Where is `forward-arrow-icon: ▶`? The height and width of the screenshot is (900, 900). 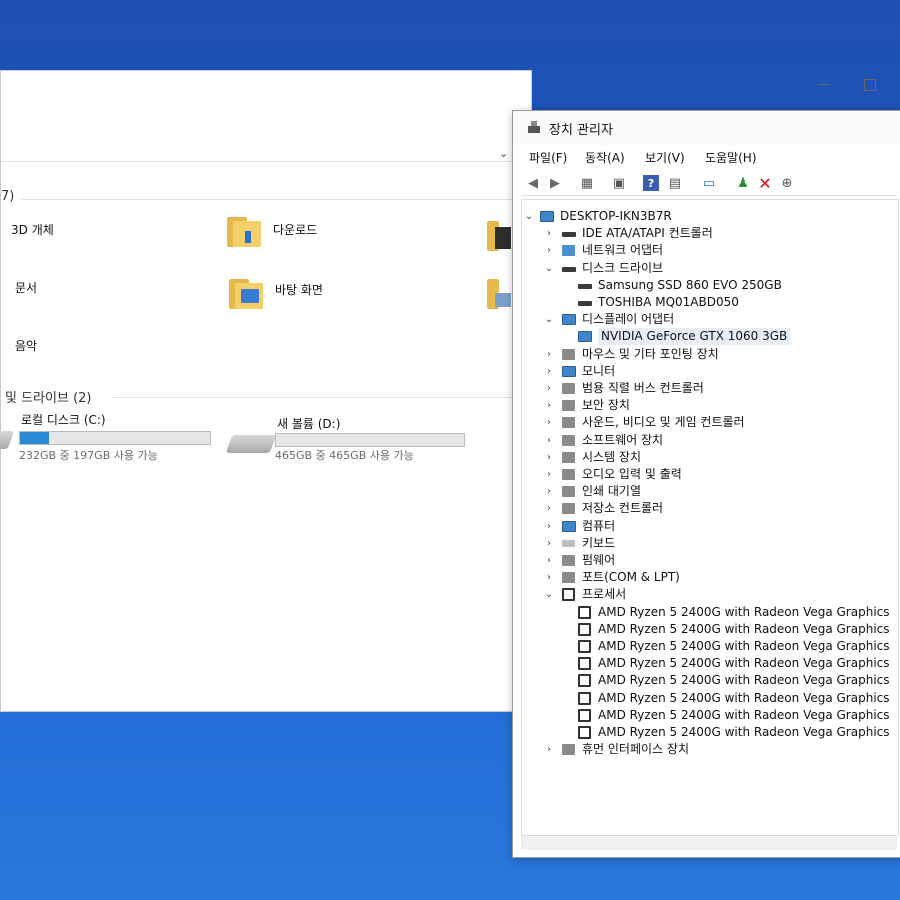
forward-arrow-icon: ▶ is located at coordinates (555, 183).